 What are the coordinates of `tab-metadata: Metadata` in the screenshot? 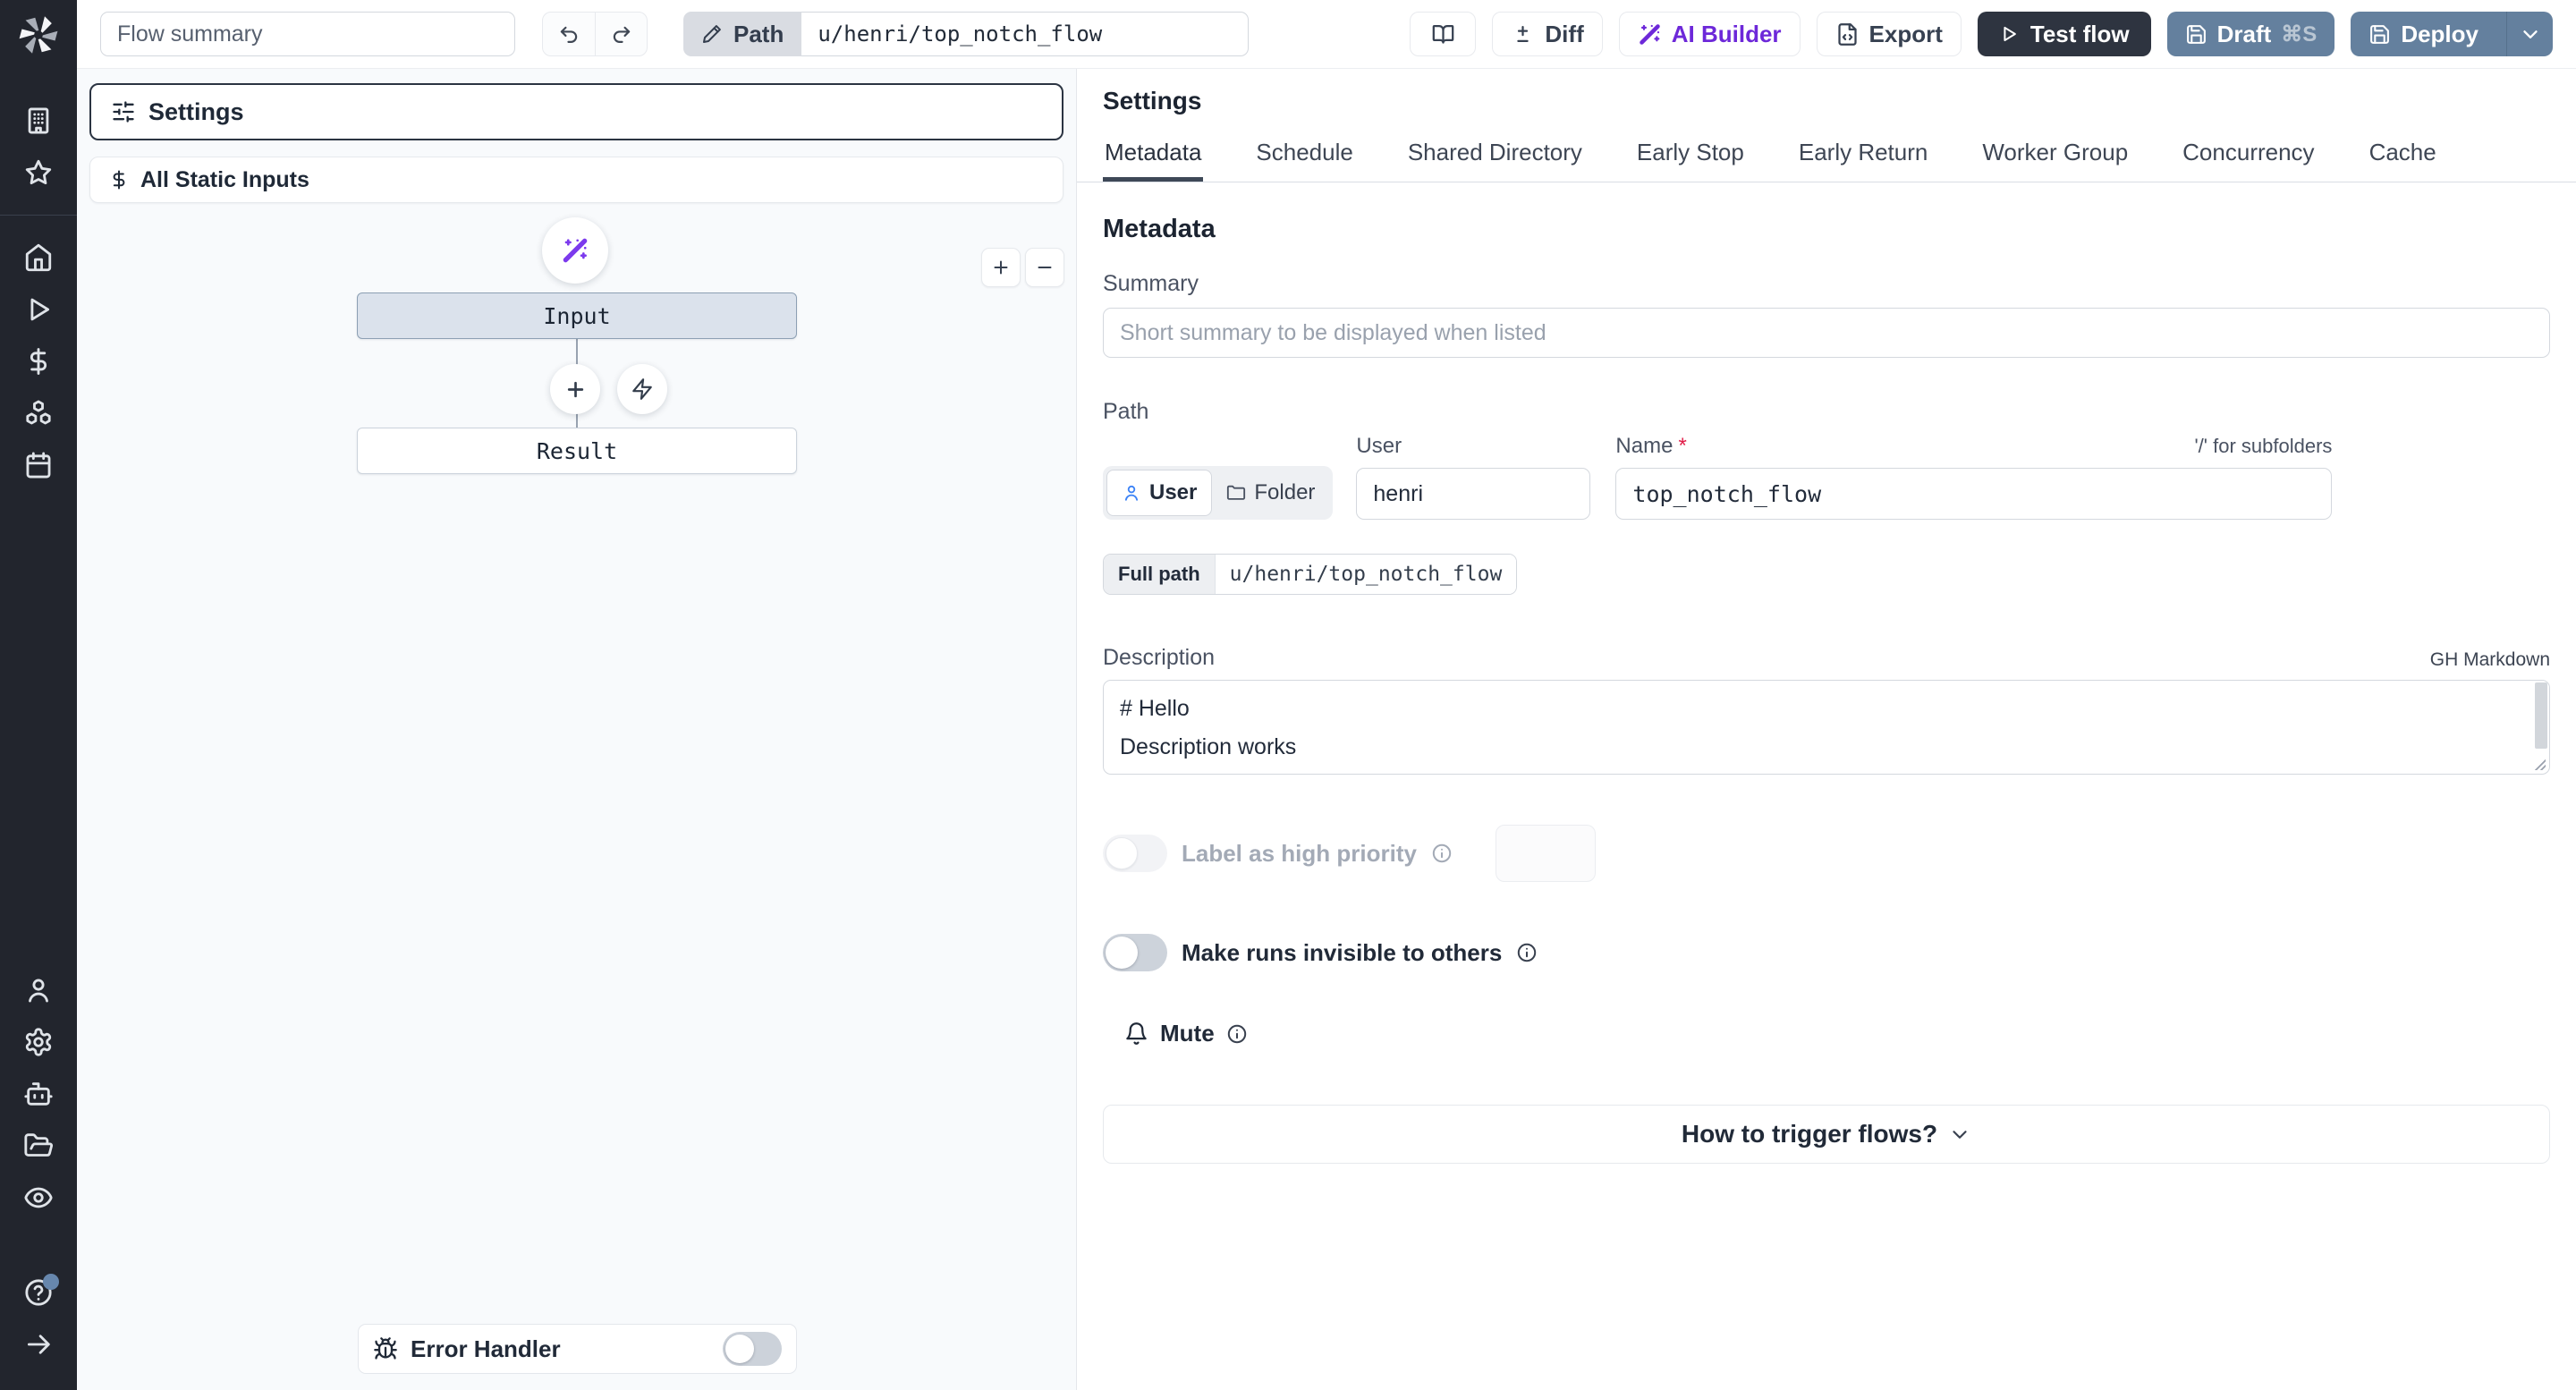 It's located at (1153, 160).